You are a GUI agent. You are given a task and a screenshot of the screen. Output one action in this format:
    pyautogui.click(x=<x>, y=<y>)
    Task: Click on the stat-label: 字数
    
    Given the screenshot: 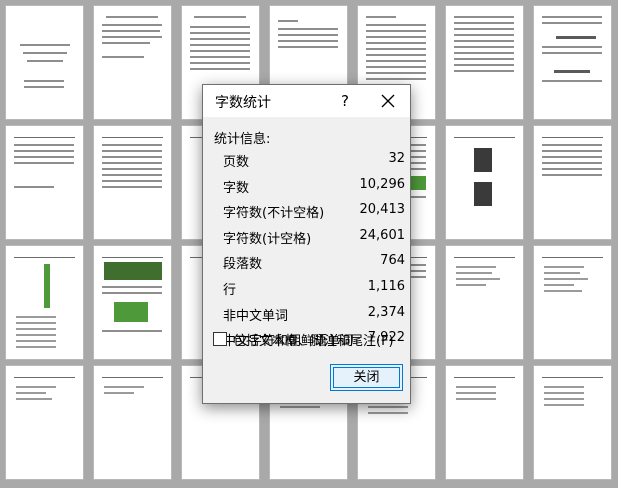 What is the action you would take?
    pyautogui.click(x=236, y=188)
    